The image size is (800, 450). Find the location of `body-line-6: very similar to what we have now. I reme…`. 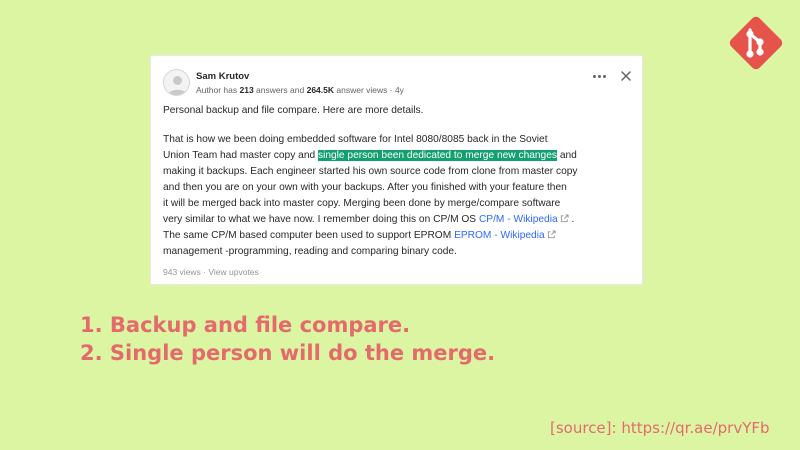

body-line-6: very similar to what we have now. I reme… is located at coordinates (400, 220).